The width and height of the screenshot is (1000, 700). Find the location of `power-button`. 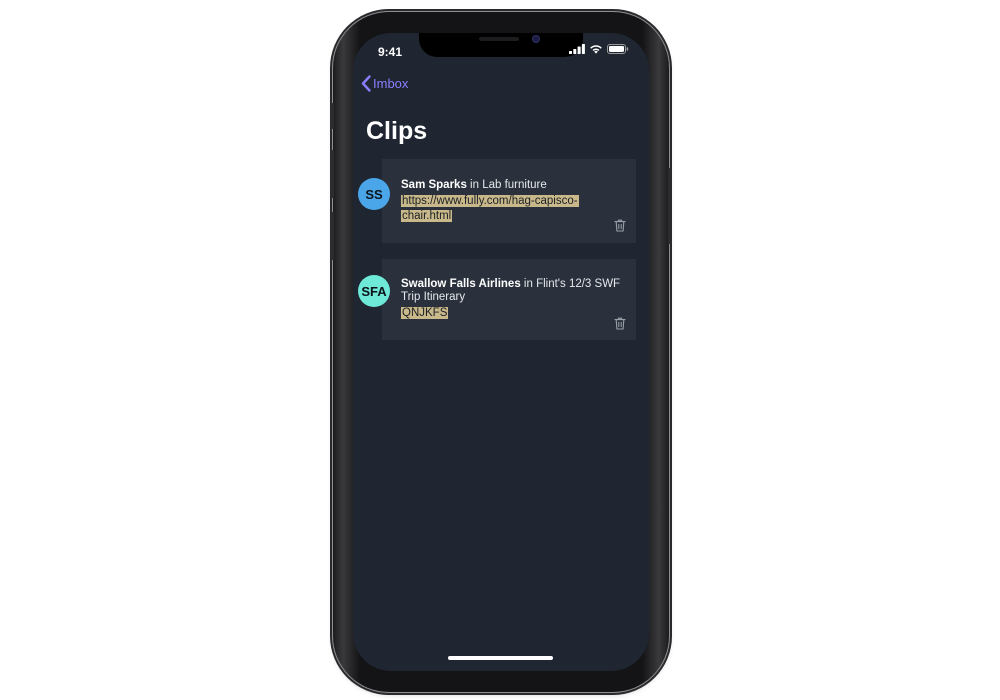

power-button is located at coordinates (669, 206).